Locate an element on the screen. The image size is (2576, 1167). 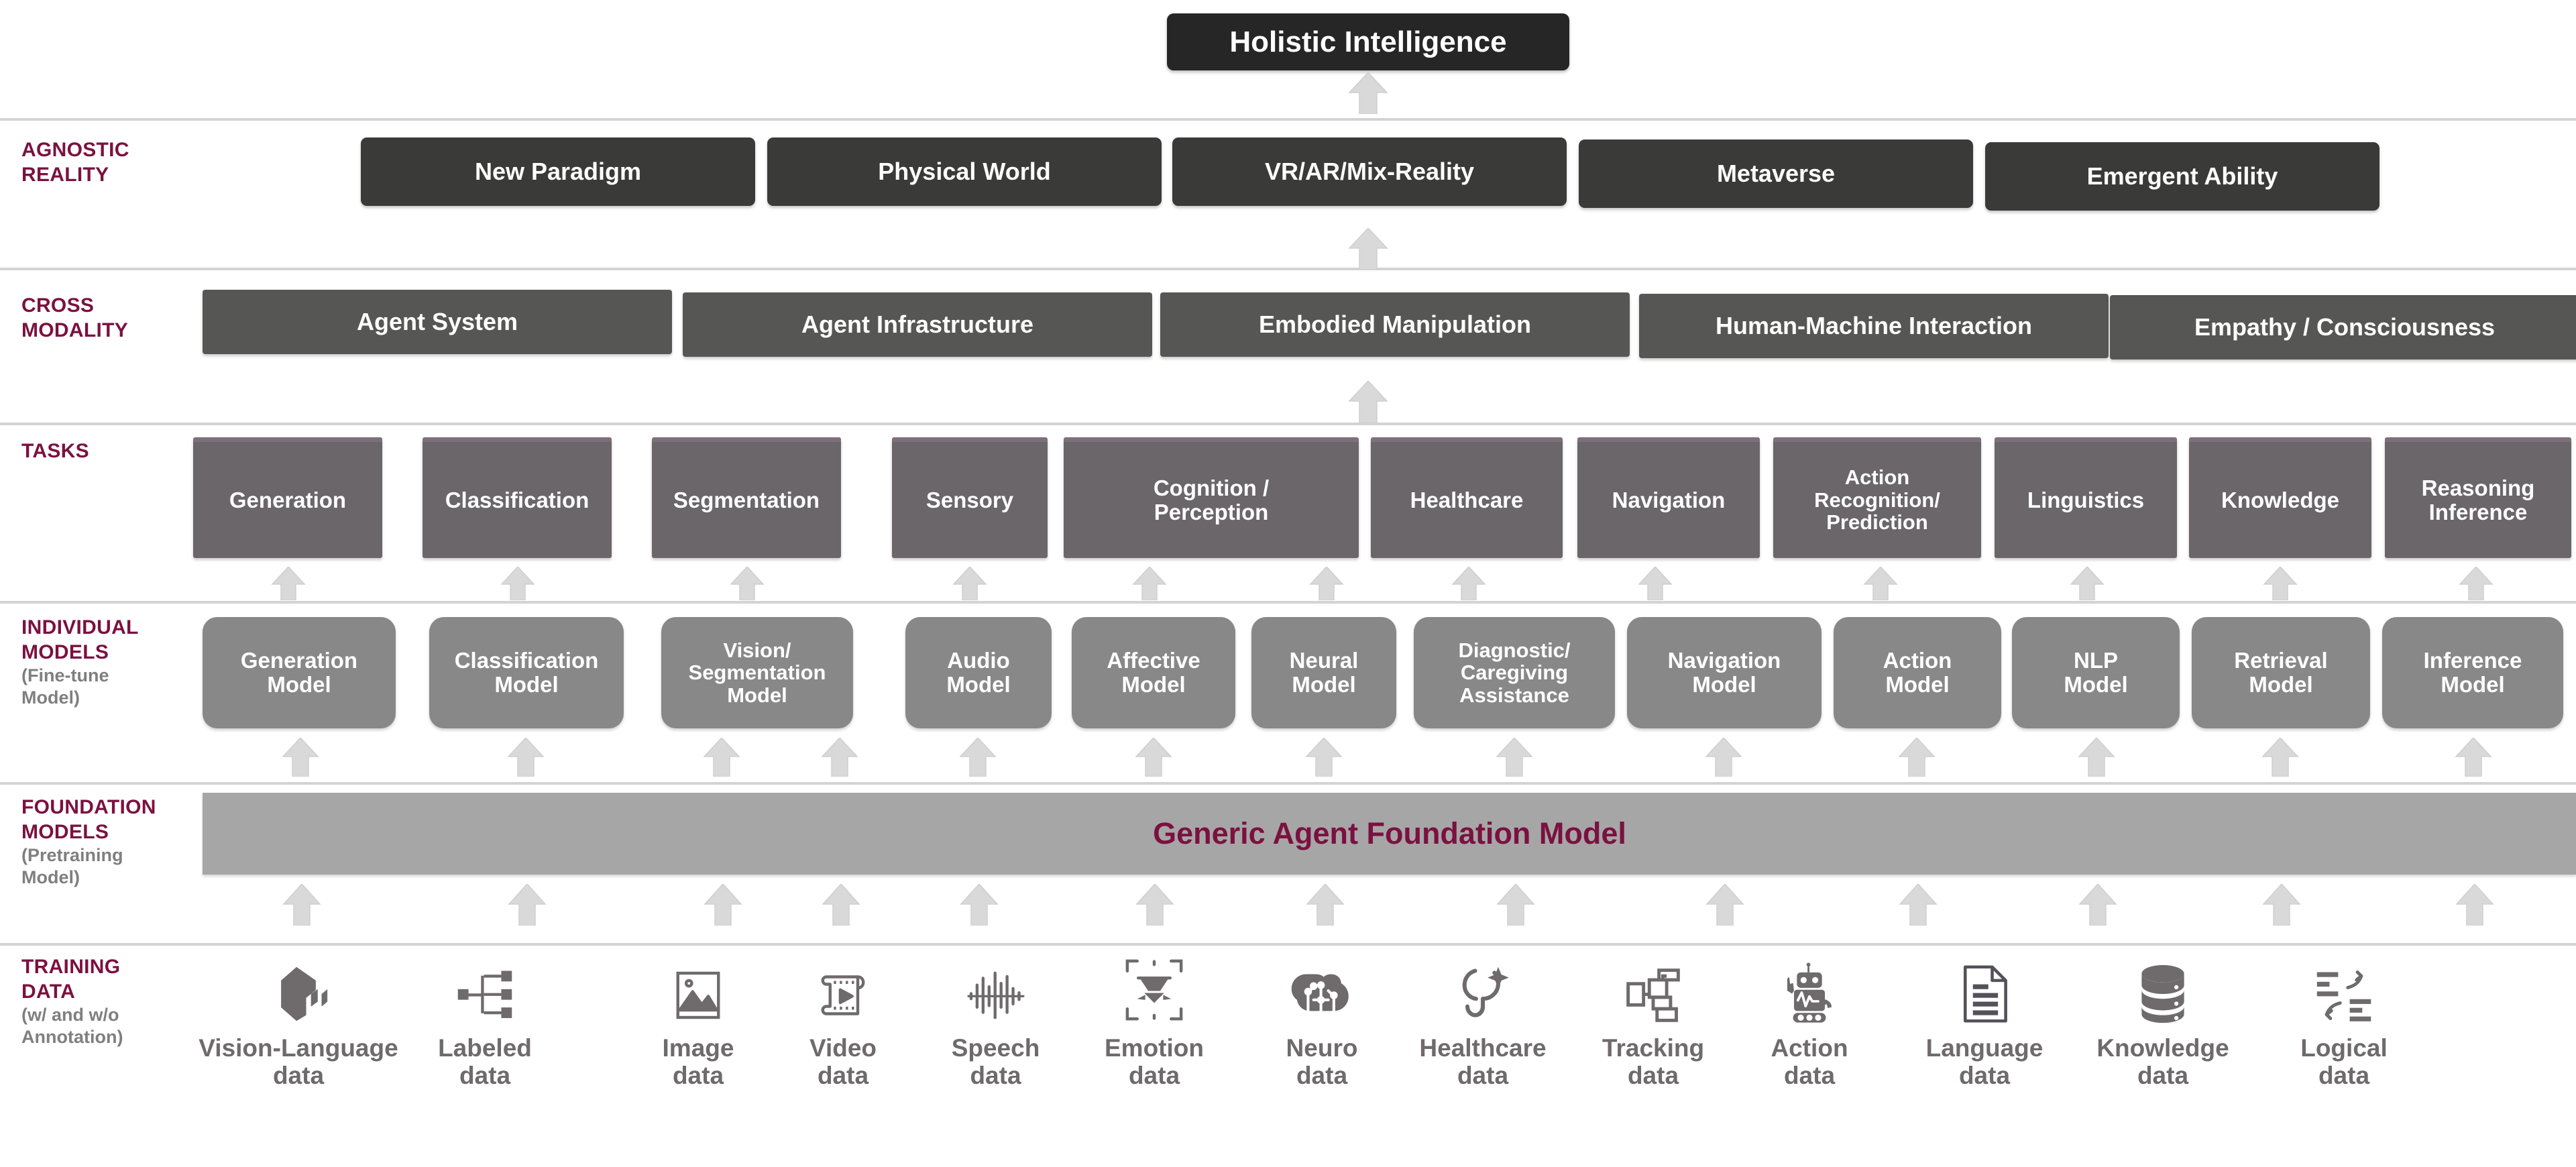
training-data-cell: Healthcare data is located at coordinates (1482, 1025).